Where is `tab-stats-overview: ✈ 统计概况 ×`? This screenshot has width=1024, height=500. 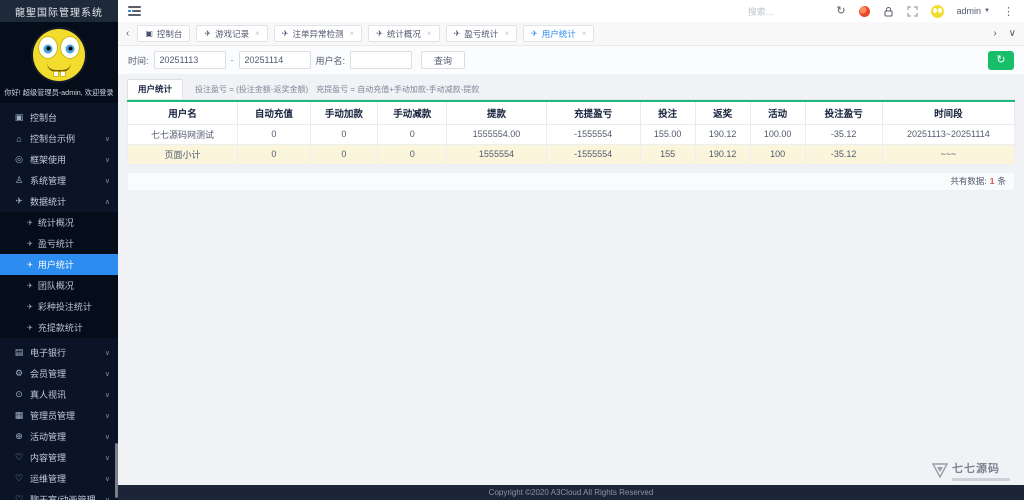 tab-stats-overview: ✈ 统计概况 × is located at coordinates (404, 33).